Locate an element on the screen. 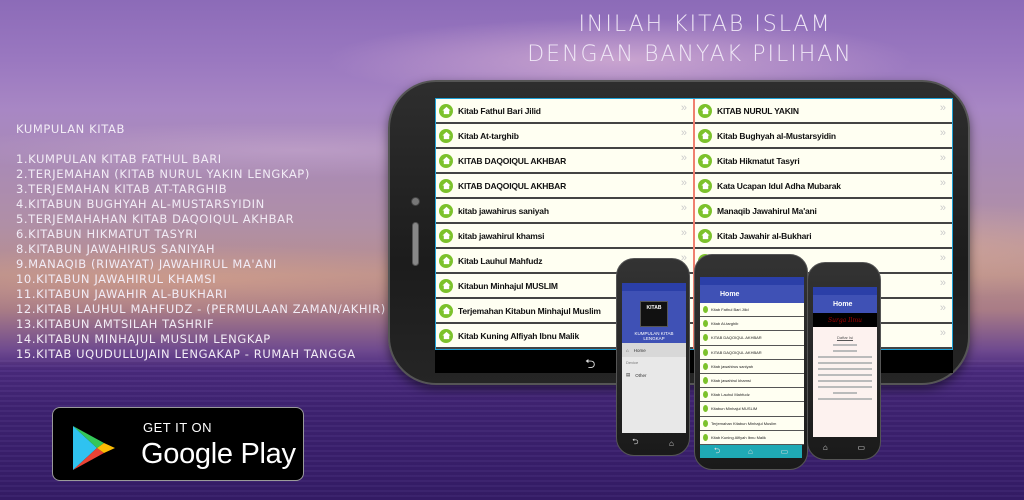  list-row: Kitab jawahirus saniyah is located at coordinates (752, 366).